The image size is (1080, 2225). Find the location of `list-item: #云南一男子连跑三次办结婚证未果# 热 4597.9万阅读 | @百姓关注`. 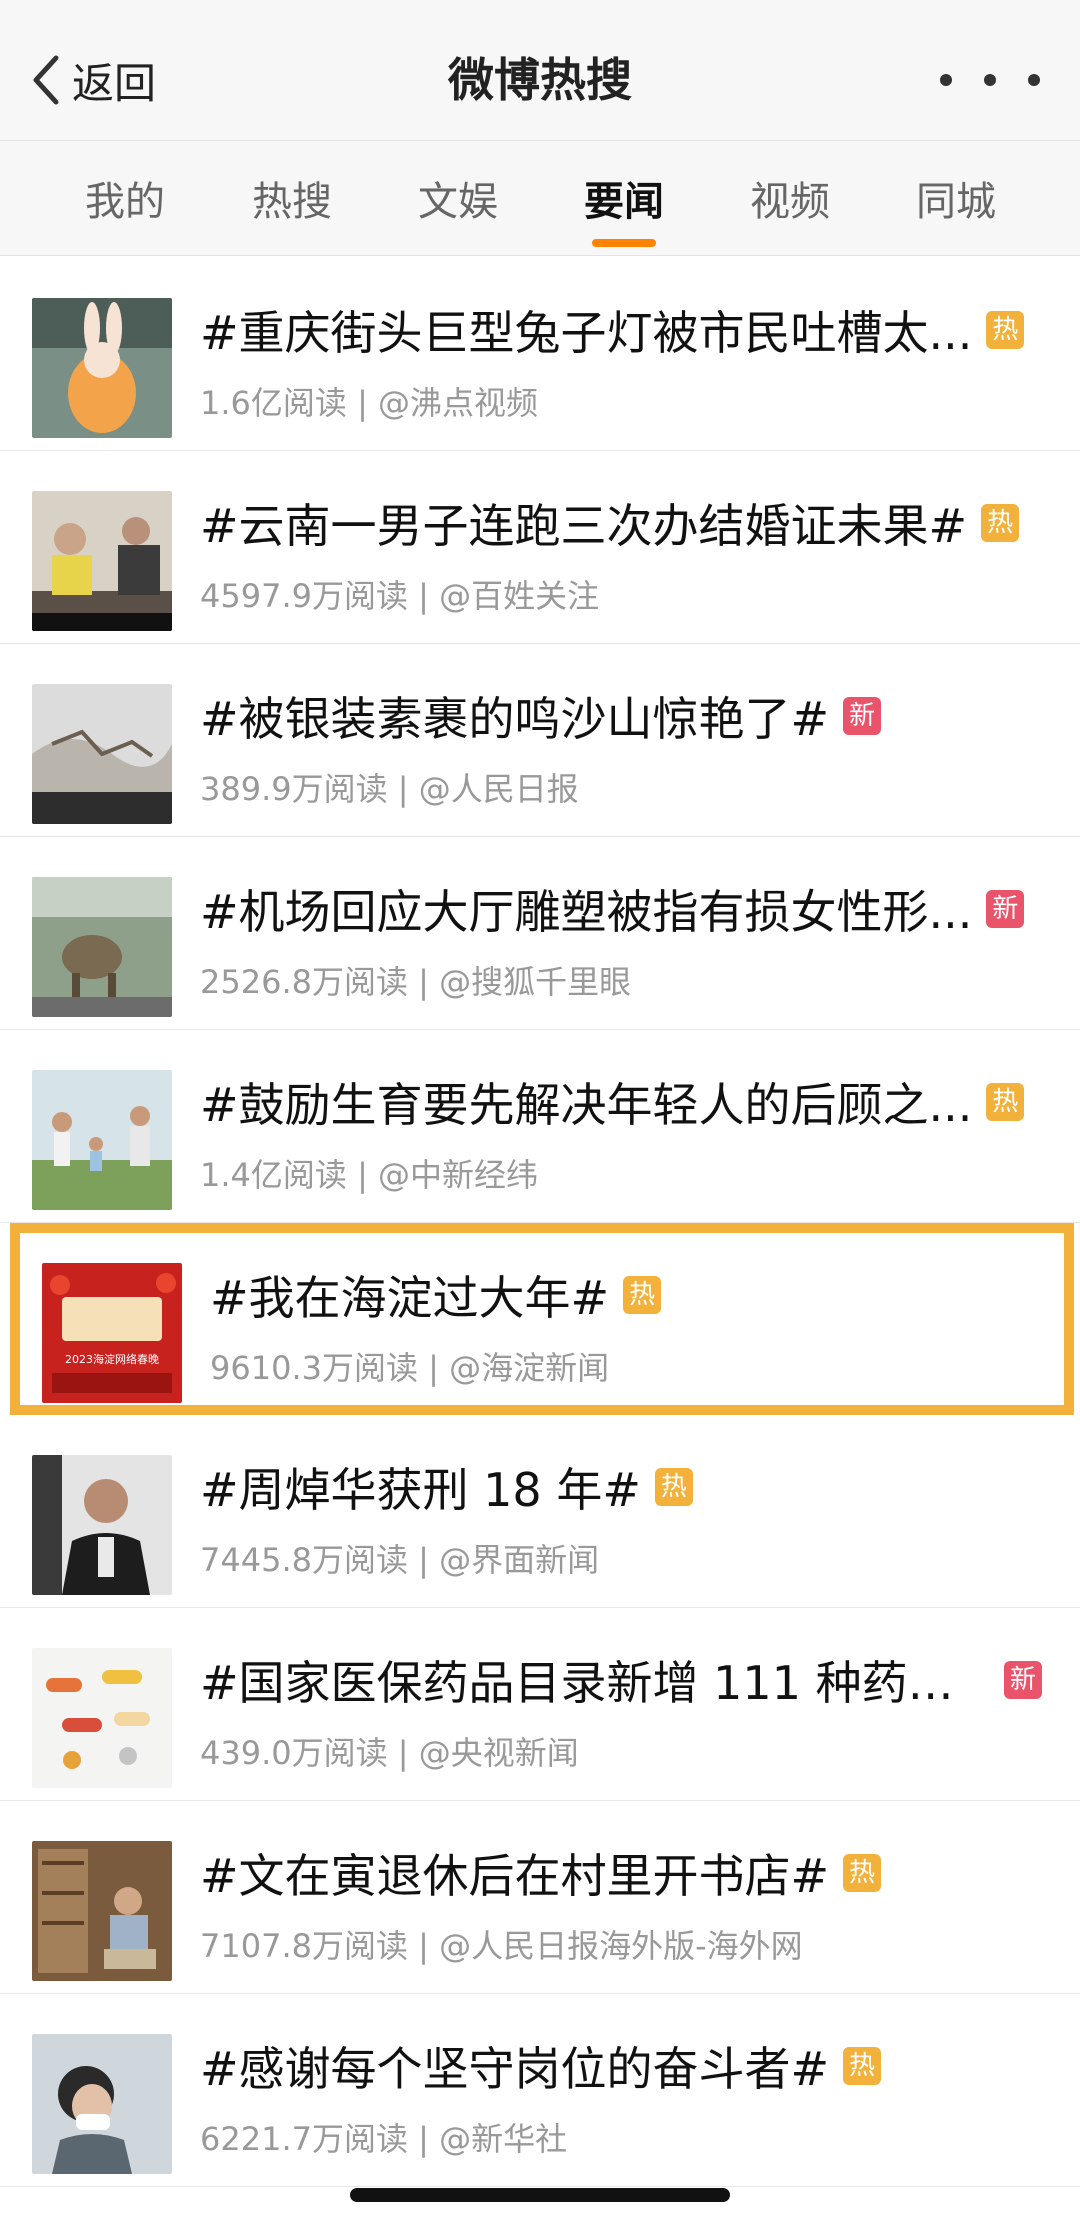

list-item: #云南一男子连跑三次办结婚证未果# 热 4597.9万阅读 | @百姓关注 is located at coordinates (540, 547).